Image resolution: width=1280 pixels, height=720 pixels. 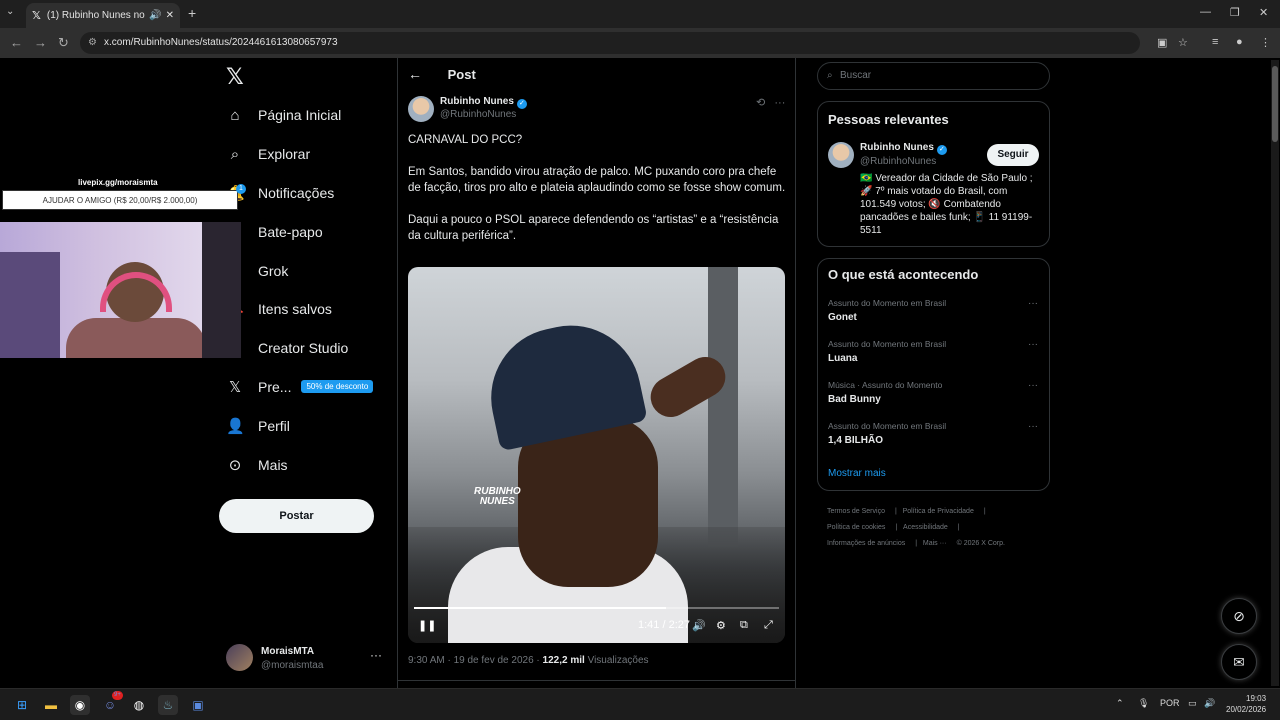 What do you see at coordinates (933, 76) in the screenshot?
I see `search-input: ⌕ Buscar` at bounding box center [933, 76].